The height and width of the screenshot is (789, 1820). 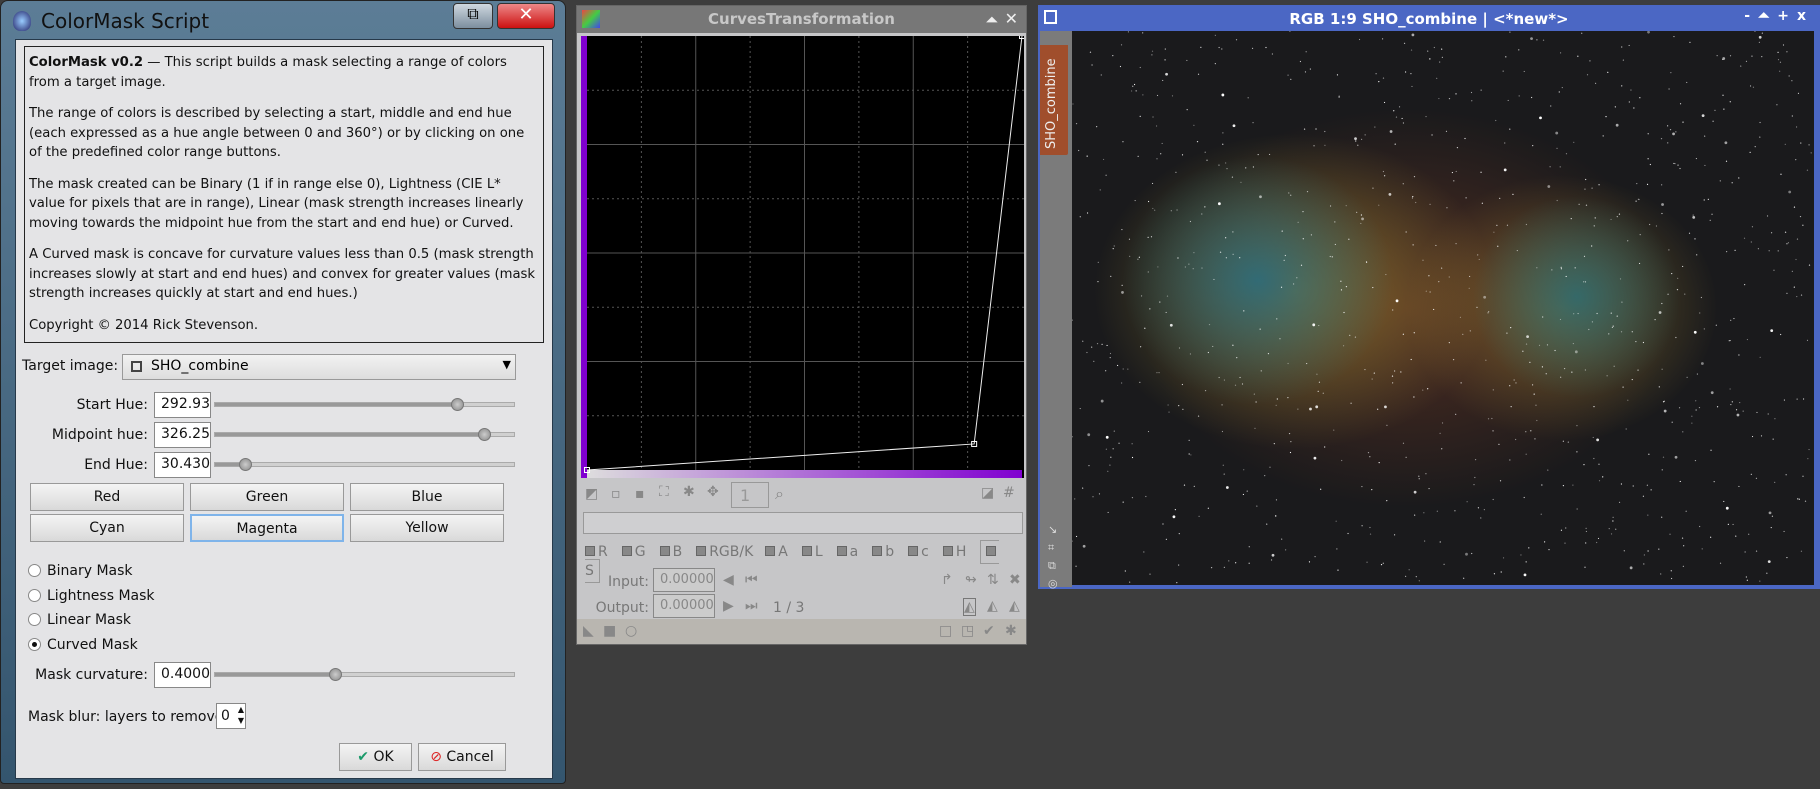 What do you see at coordinates (80, 571) in the screenshot?
I see `mask-type-radio: Binary Mask` at bounding box center [80, 571].